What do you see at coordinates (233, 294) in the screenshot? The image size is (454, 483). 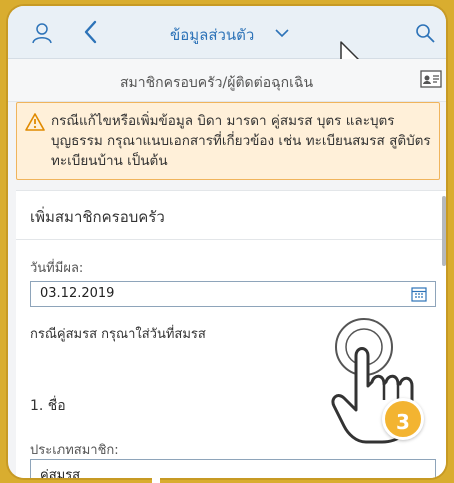 I see `effective-date-input: 03.12.2019` at bounding box center [233, 294].